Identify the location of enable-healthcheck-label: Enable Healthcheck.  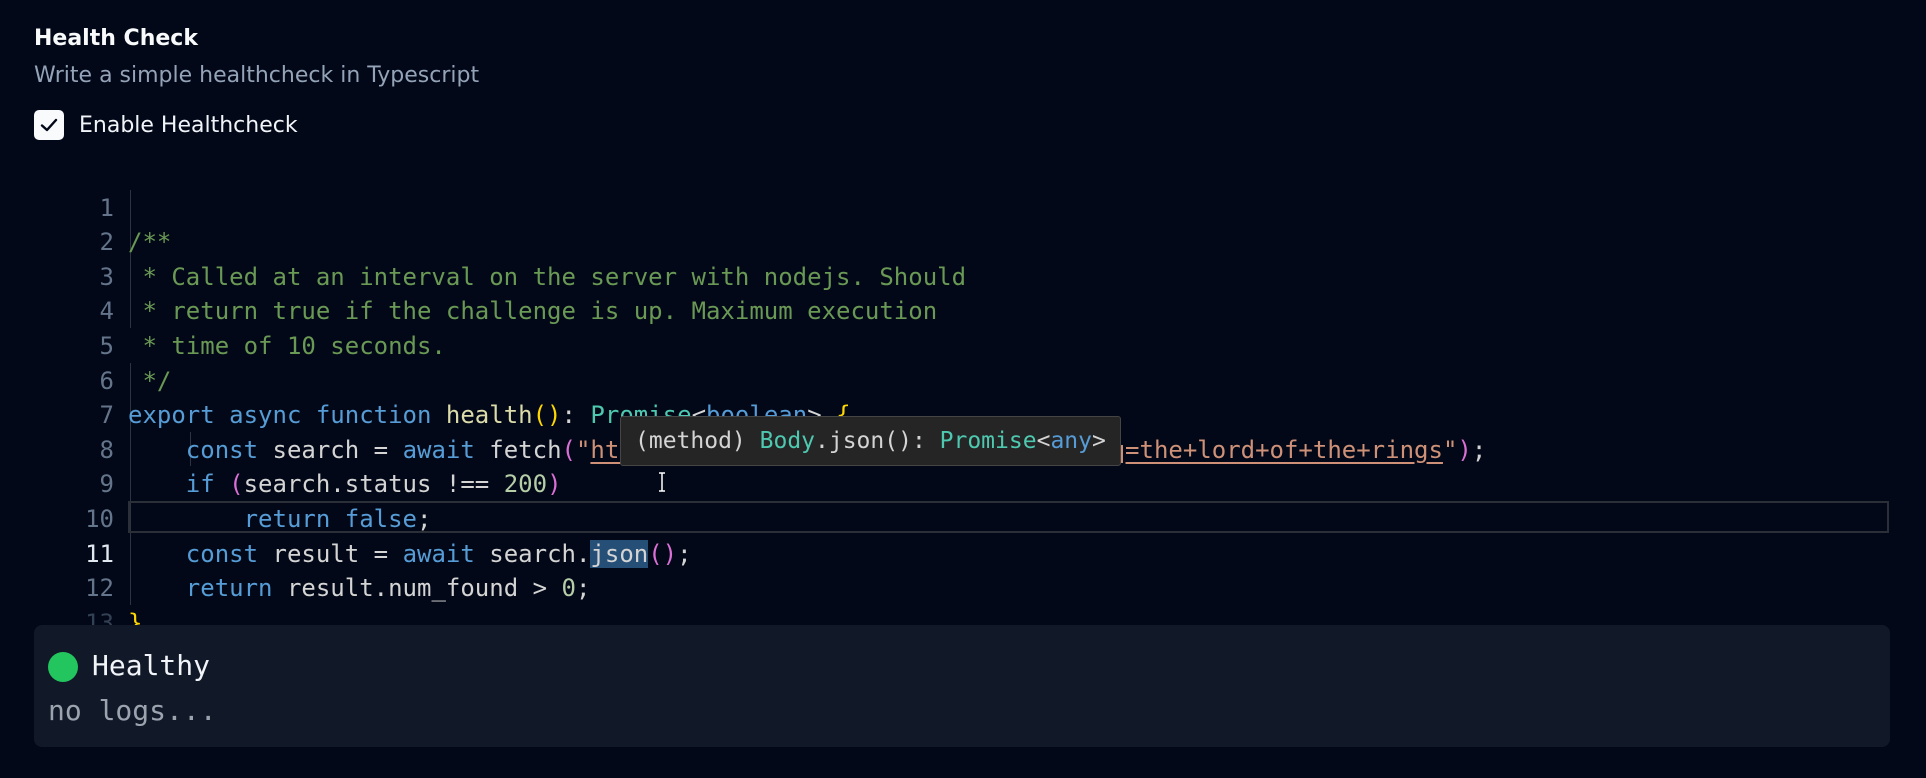
(188, 125).